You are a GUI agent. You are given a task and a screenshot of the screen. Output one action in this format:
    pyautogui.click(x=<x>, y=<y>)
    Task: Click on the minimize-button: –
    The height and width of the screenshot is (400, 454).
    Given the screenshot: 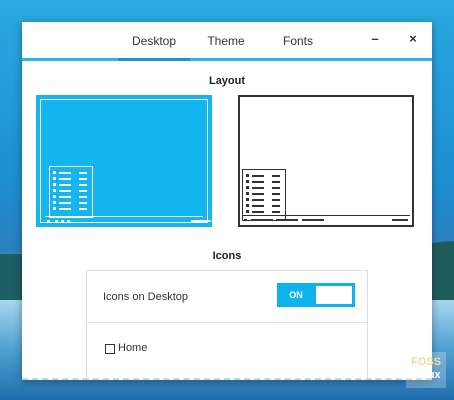 What is the action you would take?
    pyautogui.click(x=375, y=39)
    